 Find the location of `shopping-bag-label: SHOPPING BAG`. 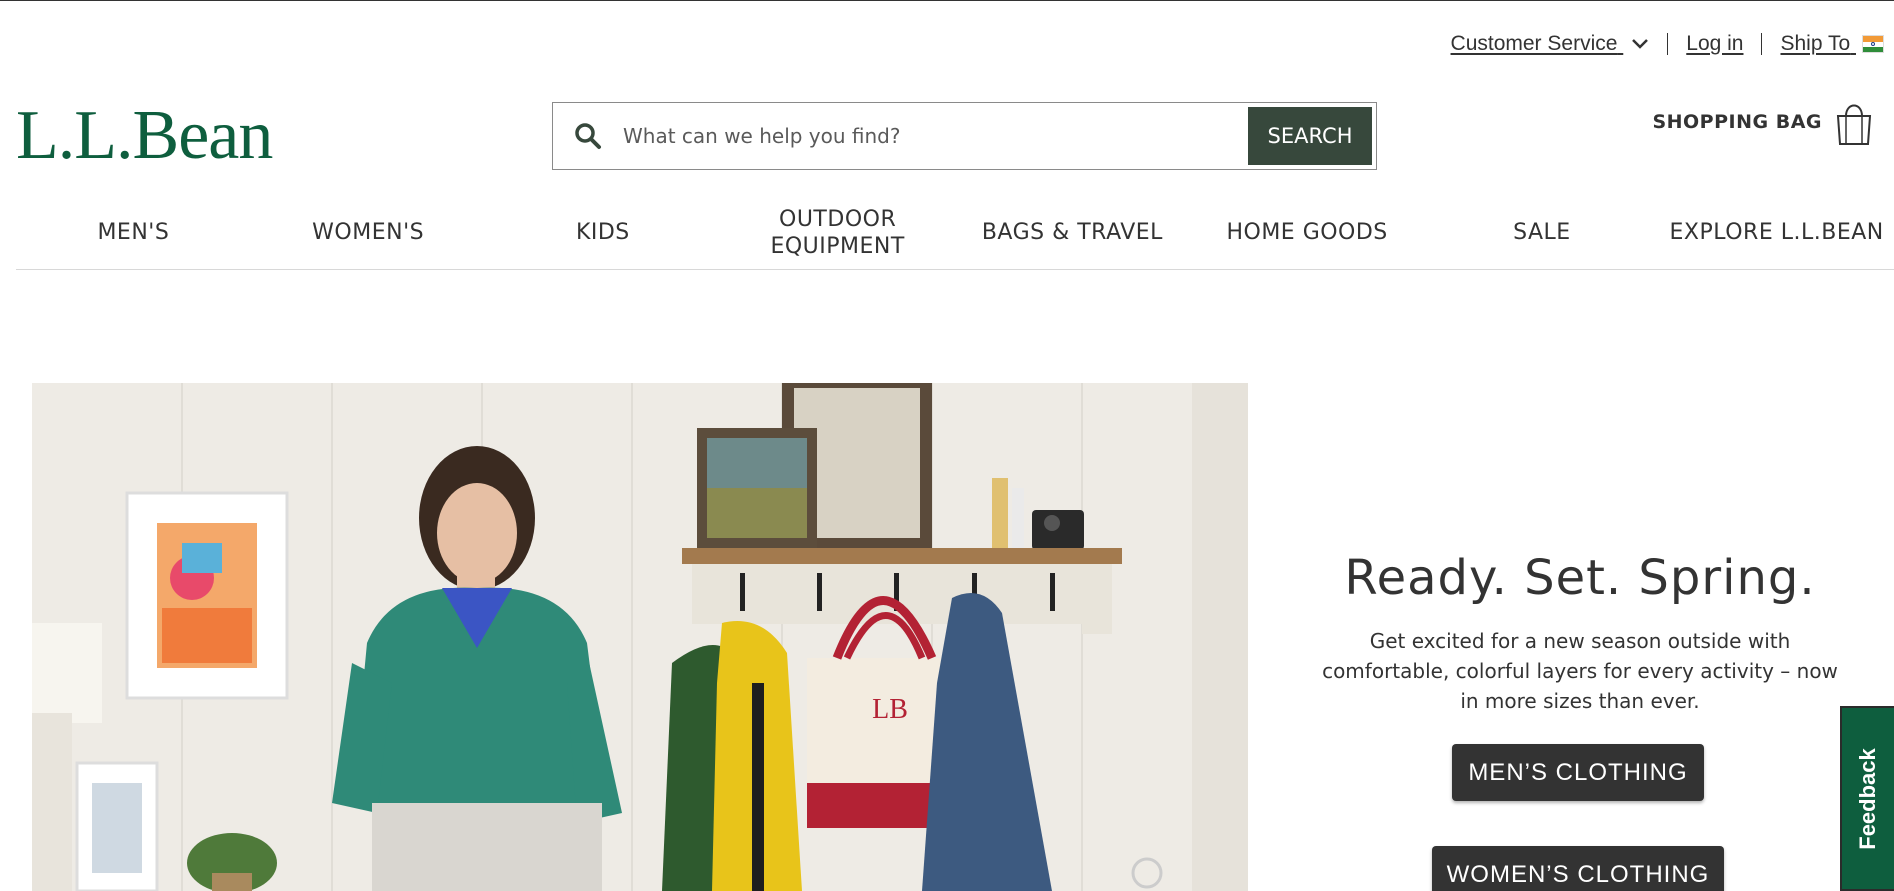

shopping-bag-label: SHOPPING BAG is located at coordinates (1737, 122).